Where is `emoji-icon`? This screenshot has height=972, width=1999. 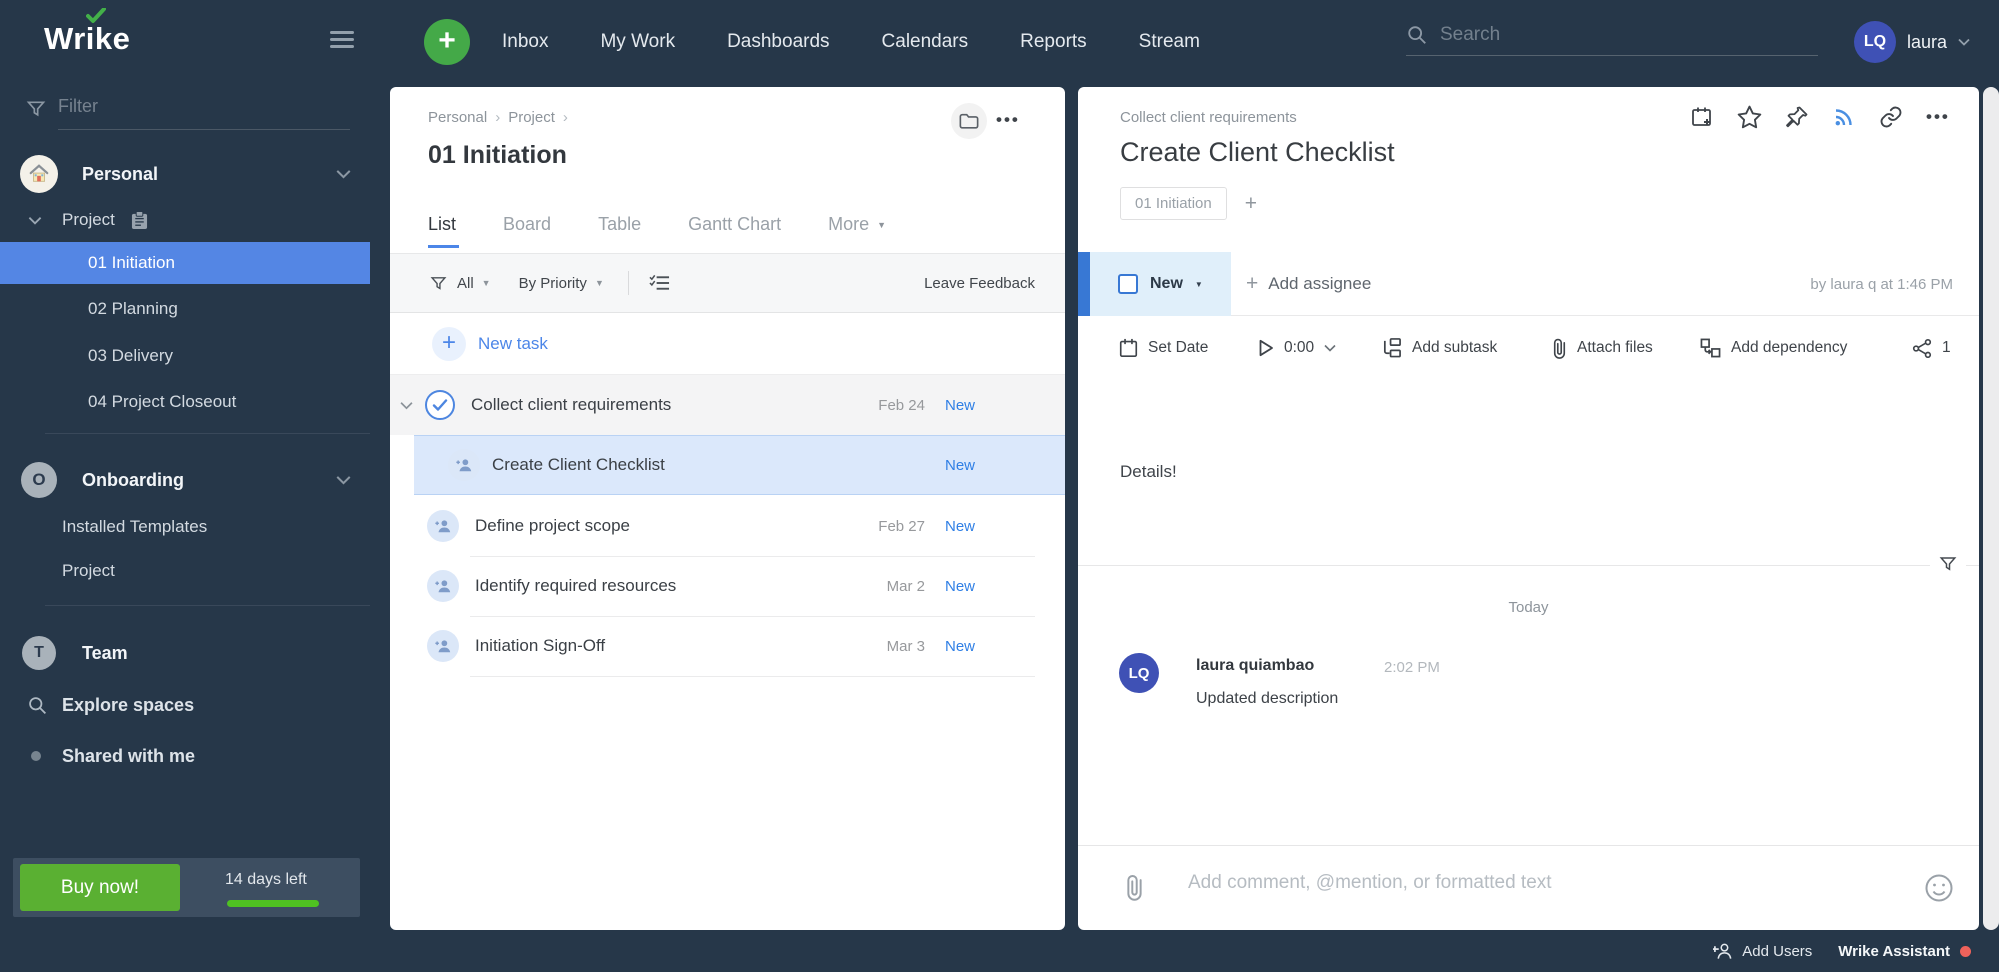
emoji-icon is located at coordinates (1939, 888).